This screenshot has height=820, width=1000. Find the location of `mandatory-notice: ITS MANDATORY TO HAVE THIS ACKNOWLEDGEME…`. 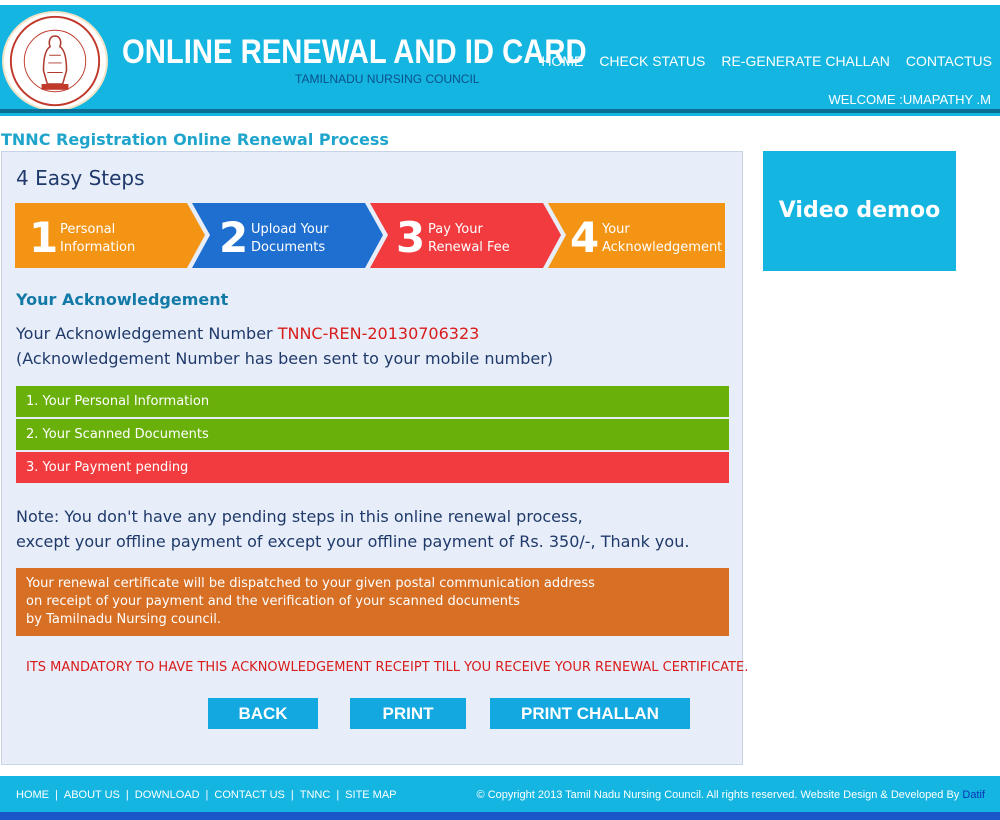

mandatory-notice: ITS MANDATORY TO HAVE THIS ACKNOWLEDGEME… is located at coordinates (387, 667).